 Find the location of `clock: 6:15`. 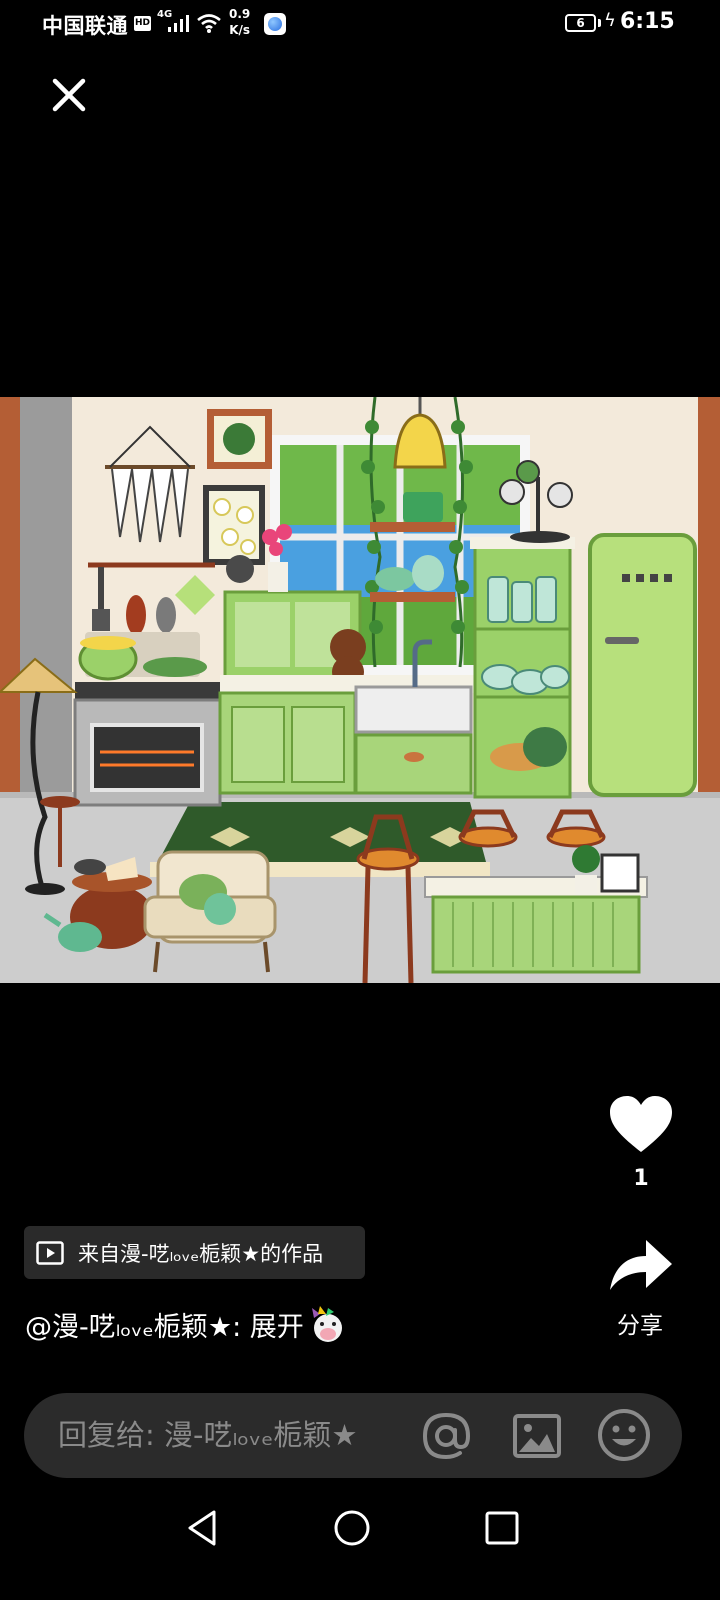

clock: 6:15 is located at coordinates (647, 21).